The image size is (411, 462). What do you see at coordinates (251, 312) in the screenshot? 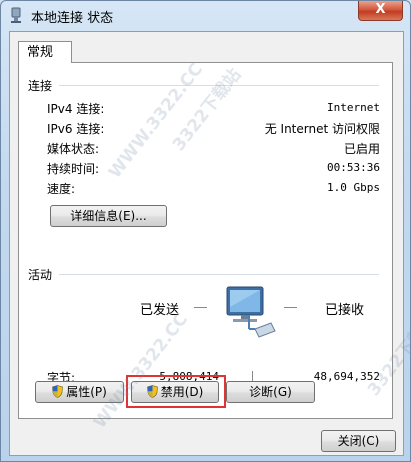
I see `network-computer-icon` at bounding box center [251, 312].